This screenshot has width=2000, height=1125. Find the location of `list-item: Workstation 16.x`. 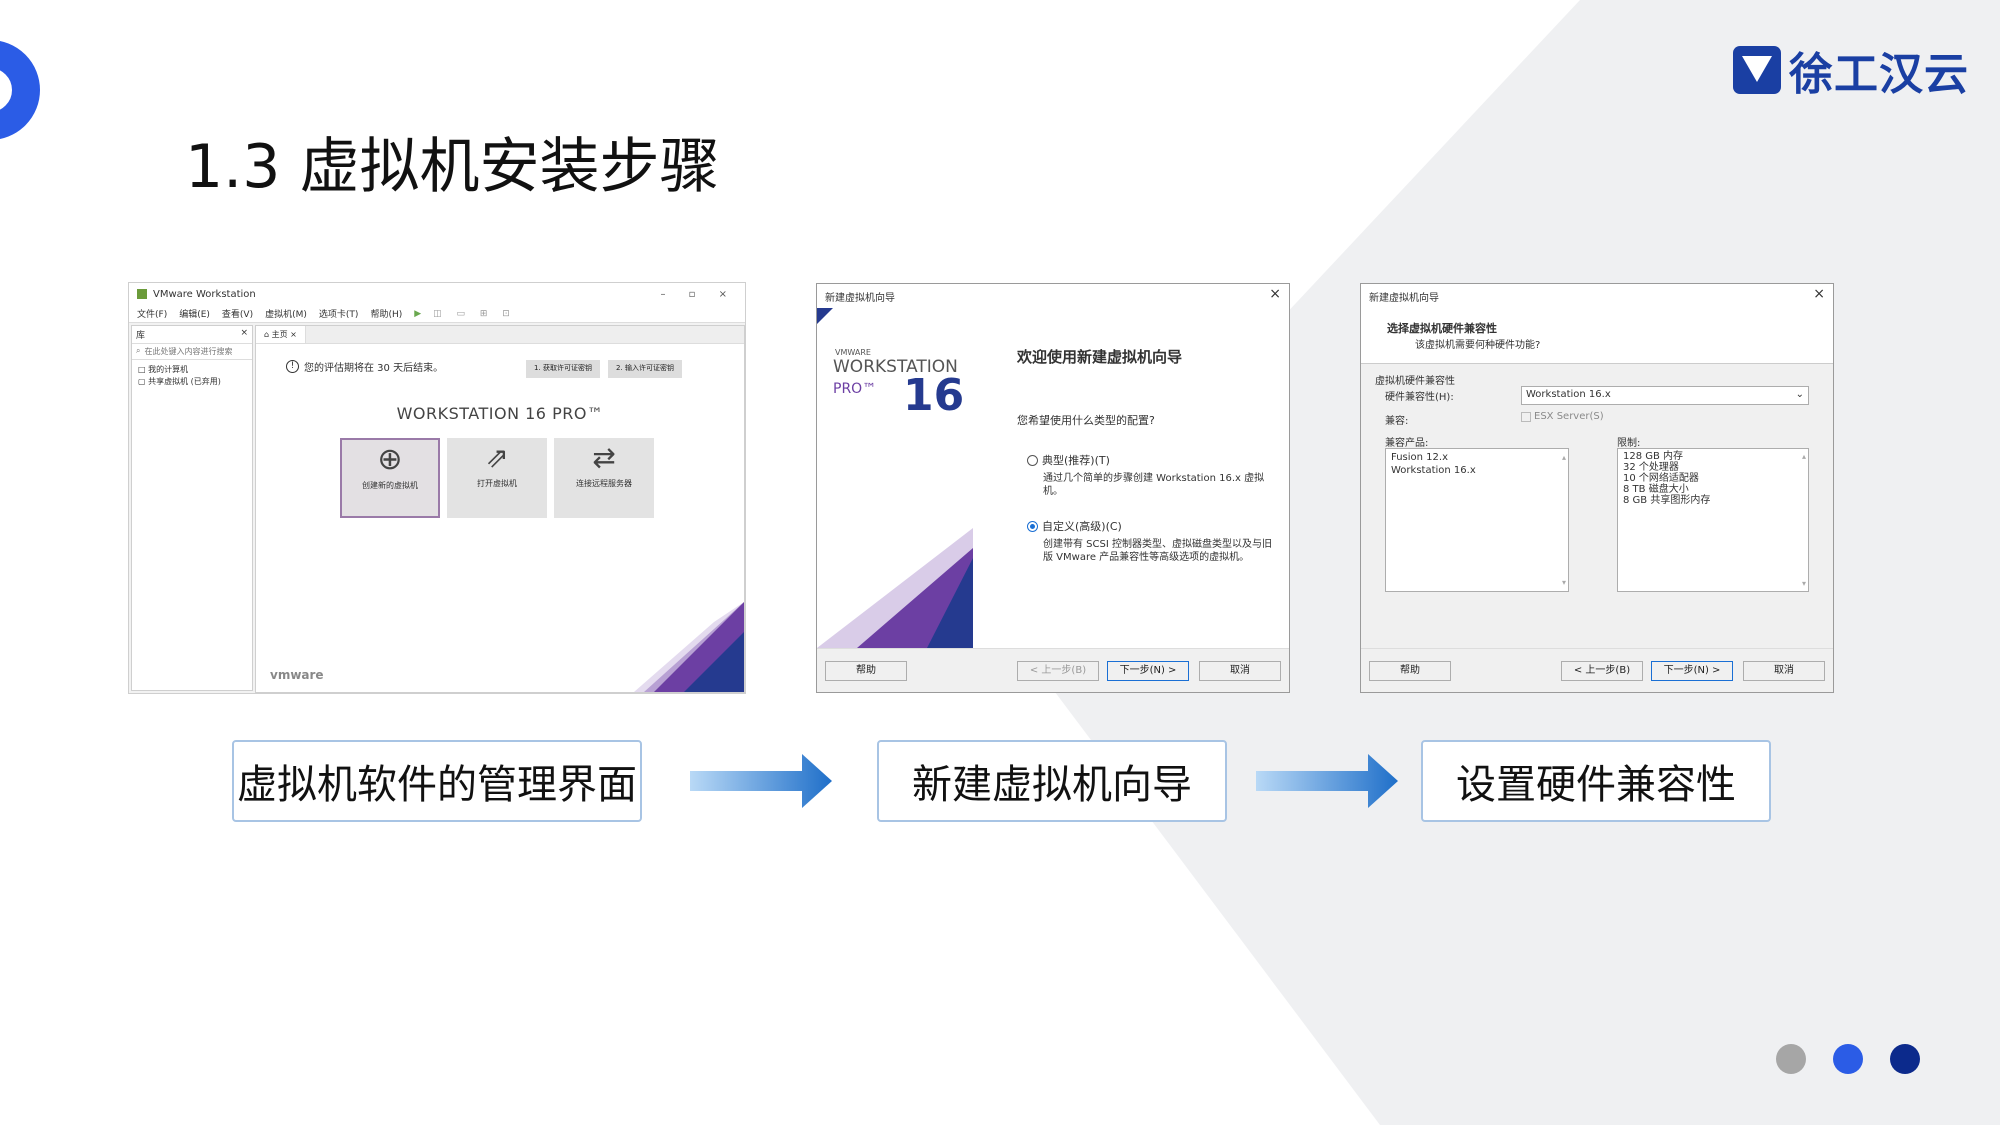

list-item: Workstation 16.x is located at coordinates (1433, 470).